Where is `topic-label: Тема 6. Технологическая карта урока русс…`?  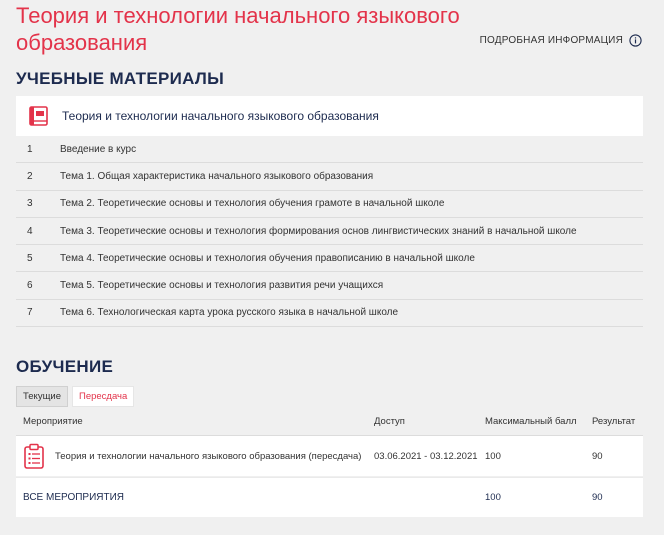
topic-label: Тема 6. Технологическая карта урока русс… is located at coordinates (229, 313).